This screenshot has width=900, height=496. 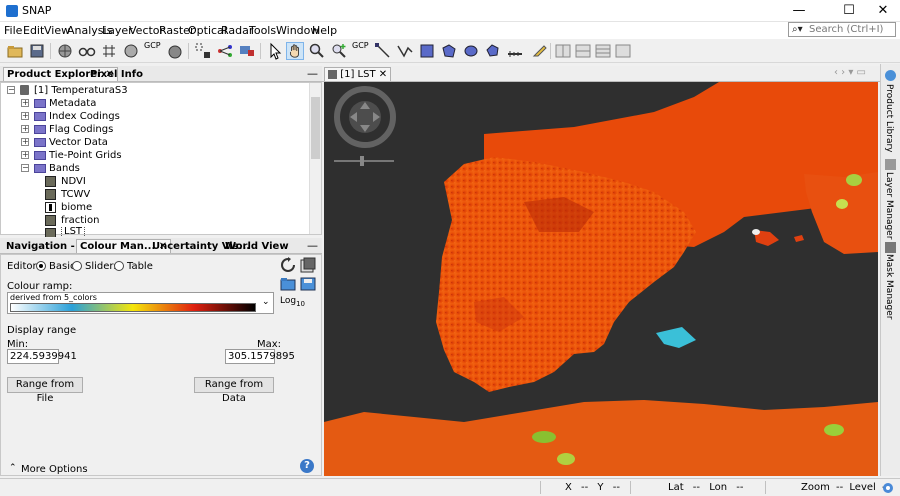 What do you see at coordinates (275, 51) in the screenshot?
I see `select-tool-icon` at bounding box center [275, 51].